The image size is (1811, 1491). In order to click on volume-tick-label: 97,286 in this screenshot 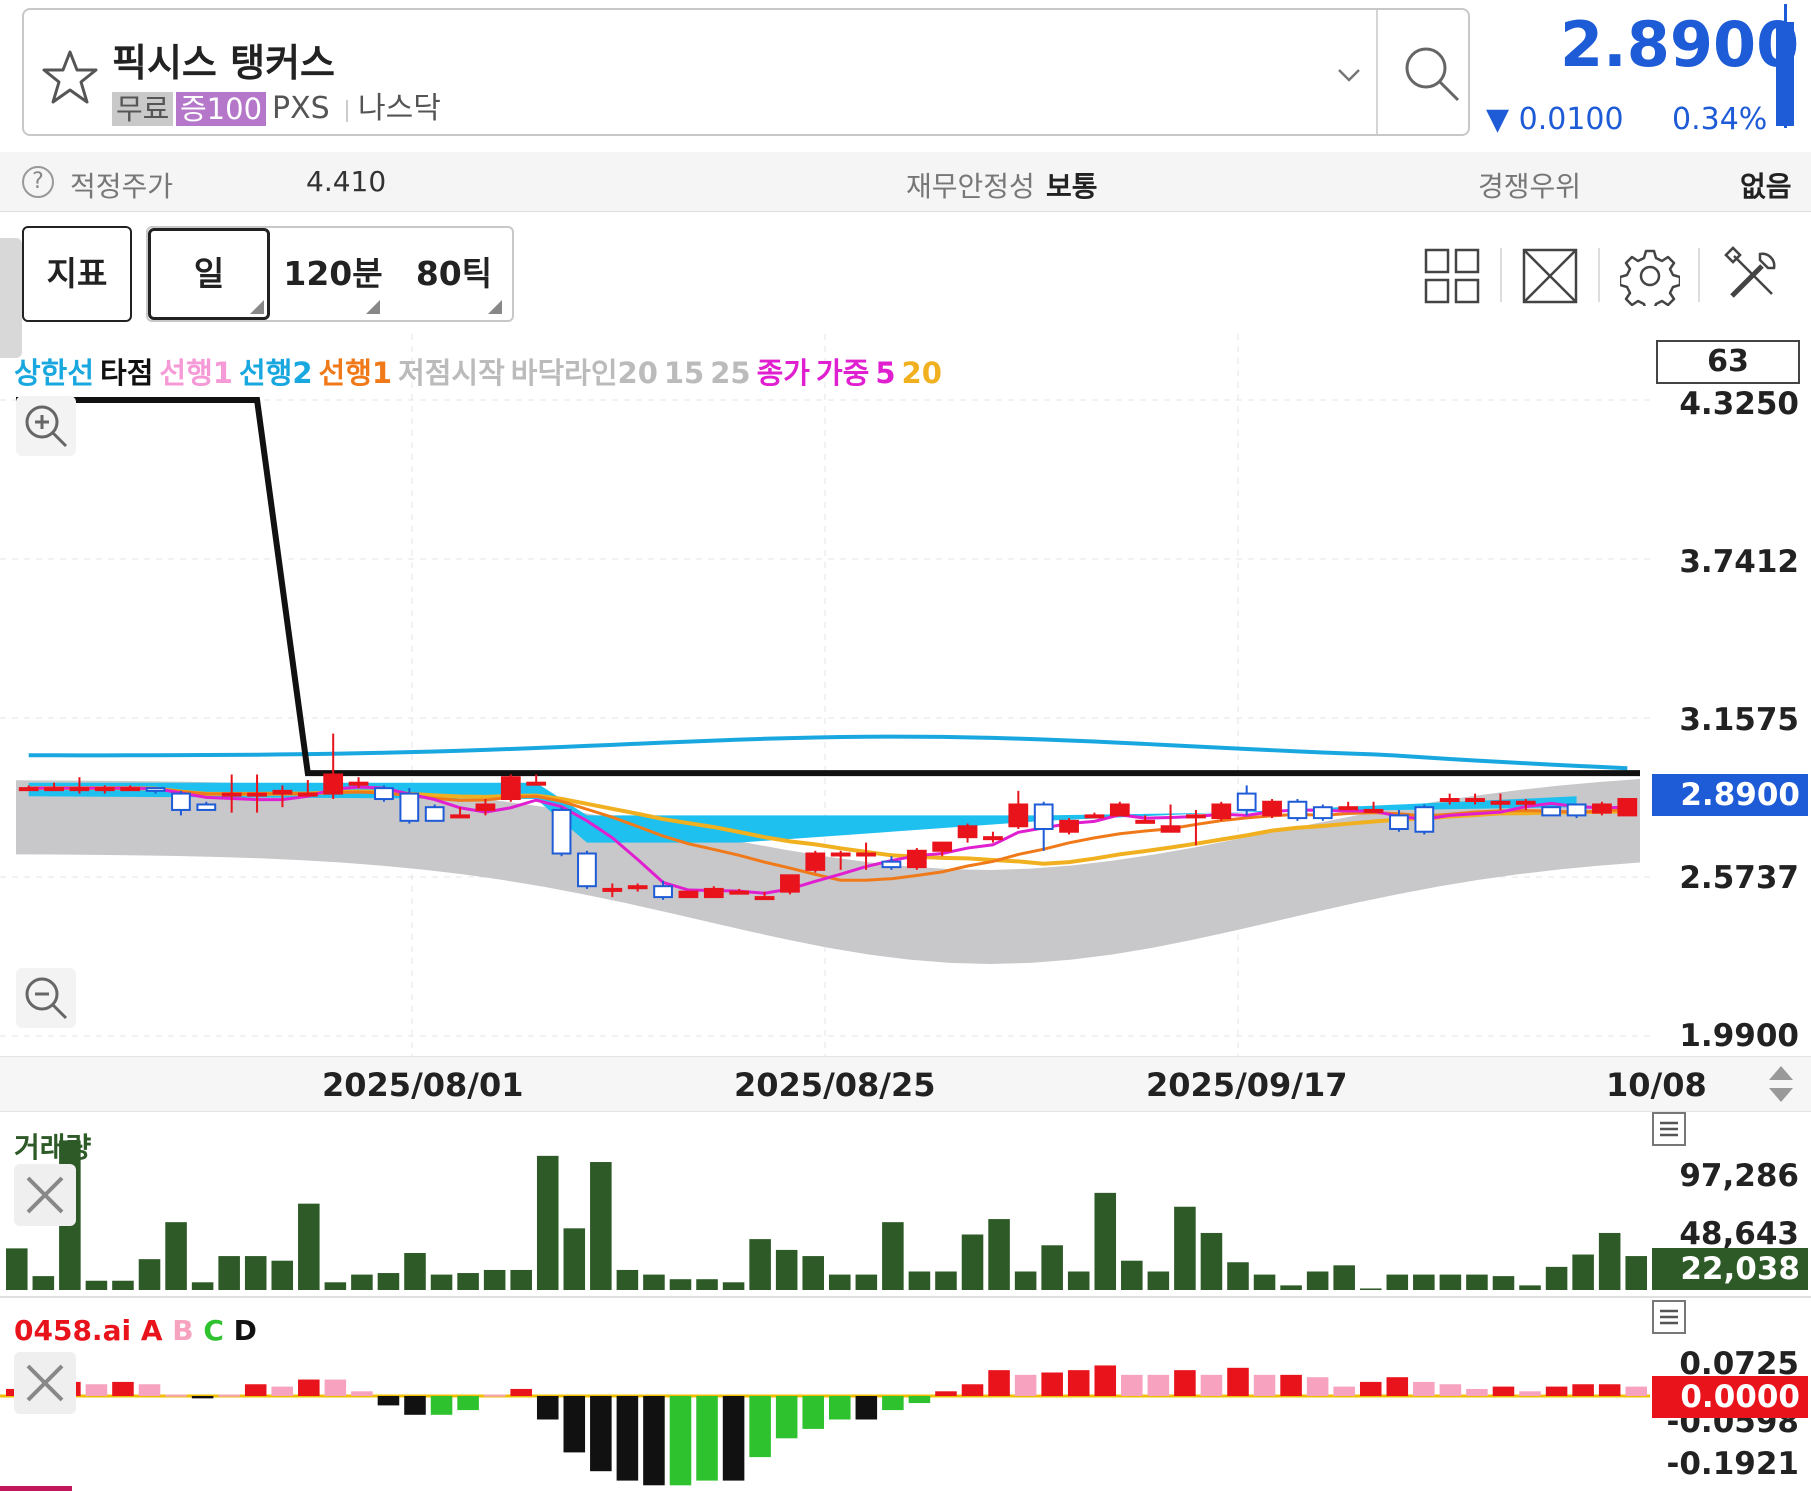, I will do `click(1739, 1176)`.